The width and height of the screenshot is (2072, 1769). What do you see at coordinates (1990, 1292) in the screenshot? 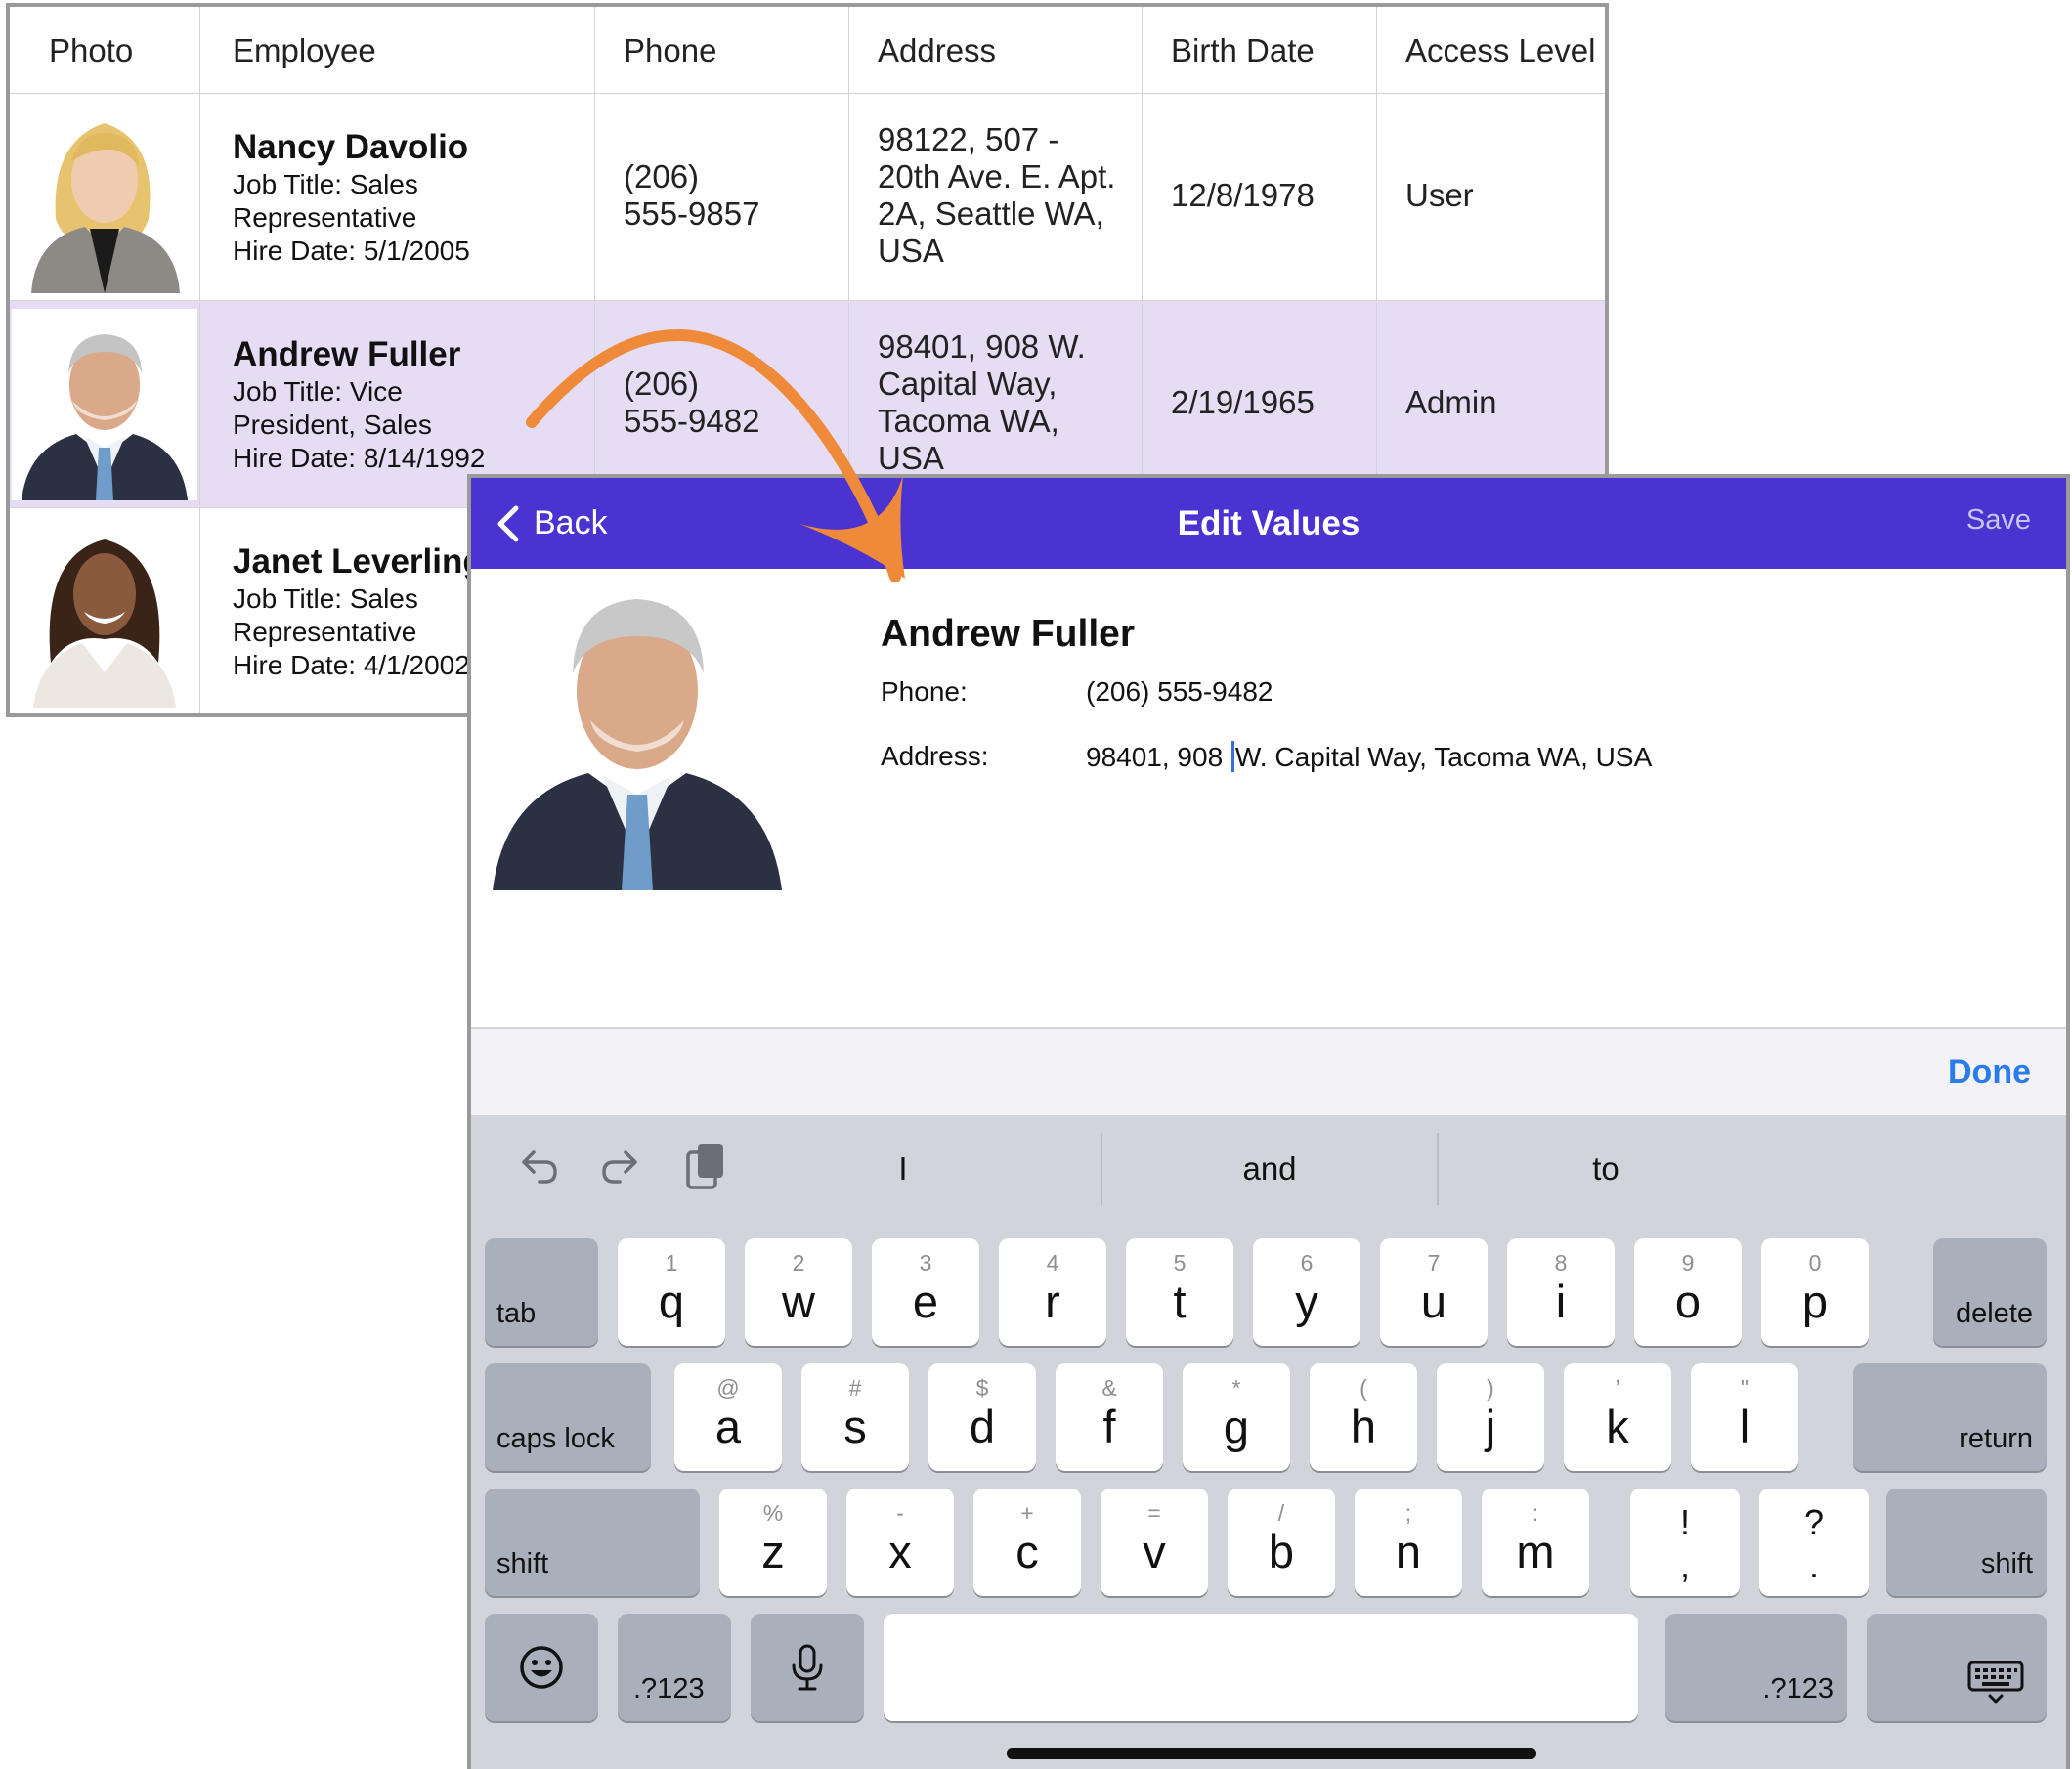
I see `delete-key: delete` at bounding box center [1990, 1292].